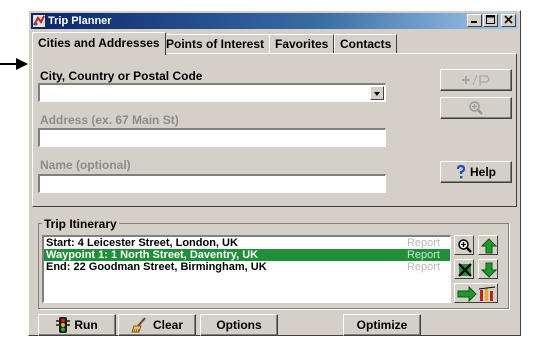 Image resolution: width=533 pixels, height=338 pixels. Describe the element at coordinates (212, 183) in the screenshot. I see `name-field` at that location.